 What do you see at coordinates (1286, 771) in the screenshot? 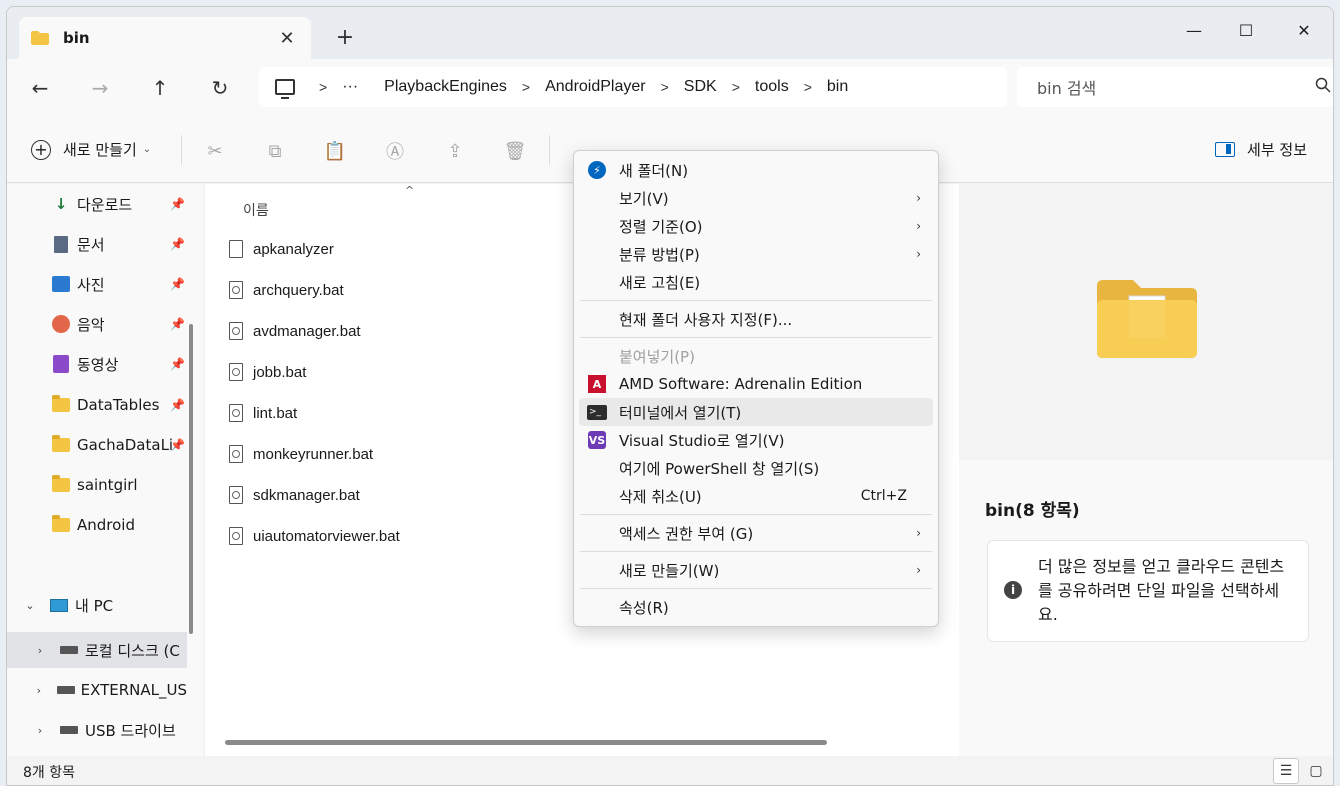
I see `details-view-icon: ☰` at bounding box center [1286, 771].